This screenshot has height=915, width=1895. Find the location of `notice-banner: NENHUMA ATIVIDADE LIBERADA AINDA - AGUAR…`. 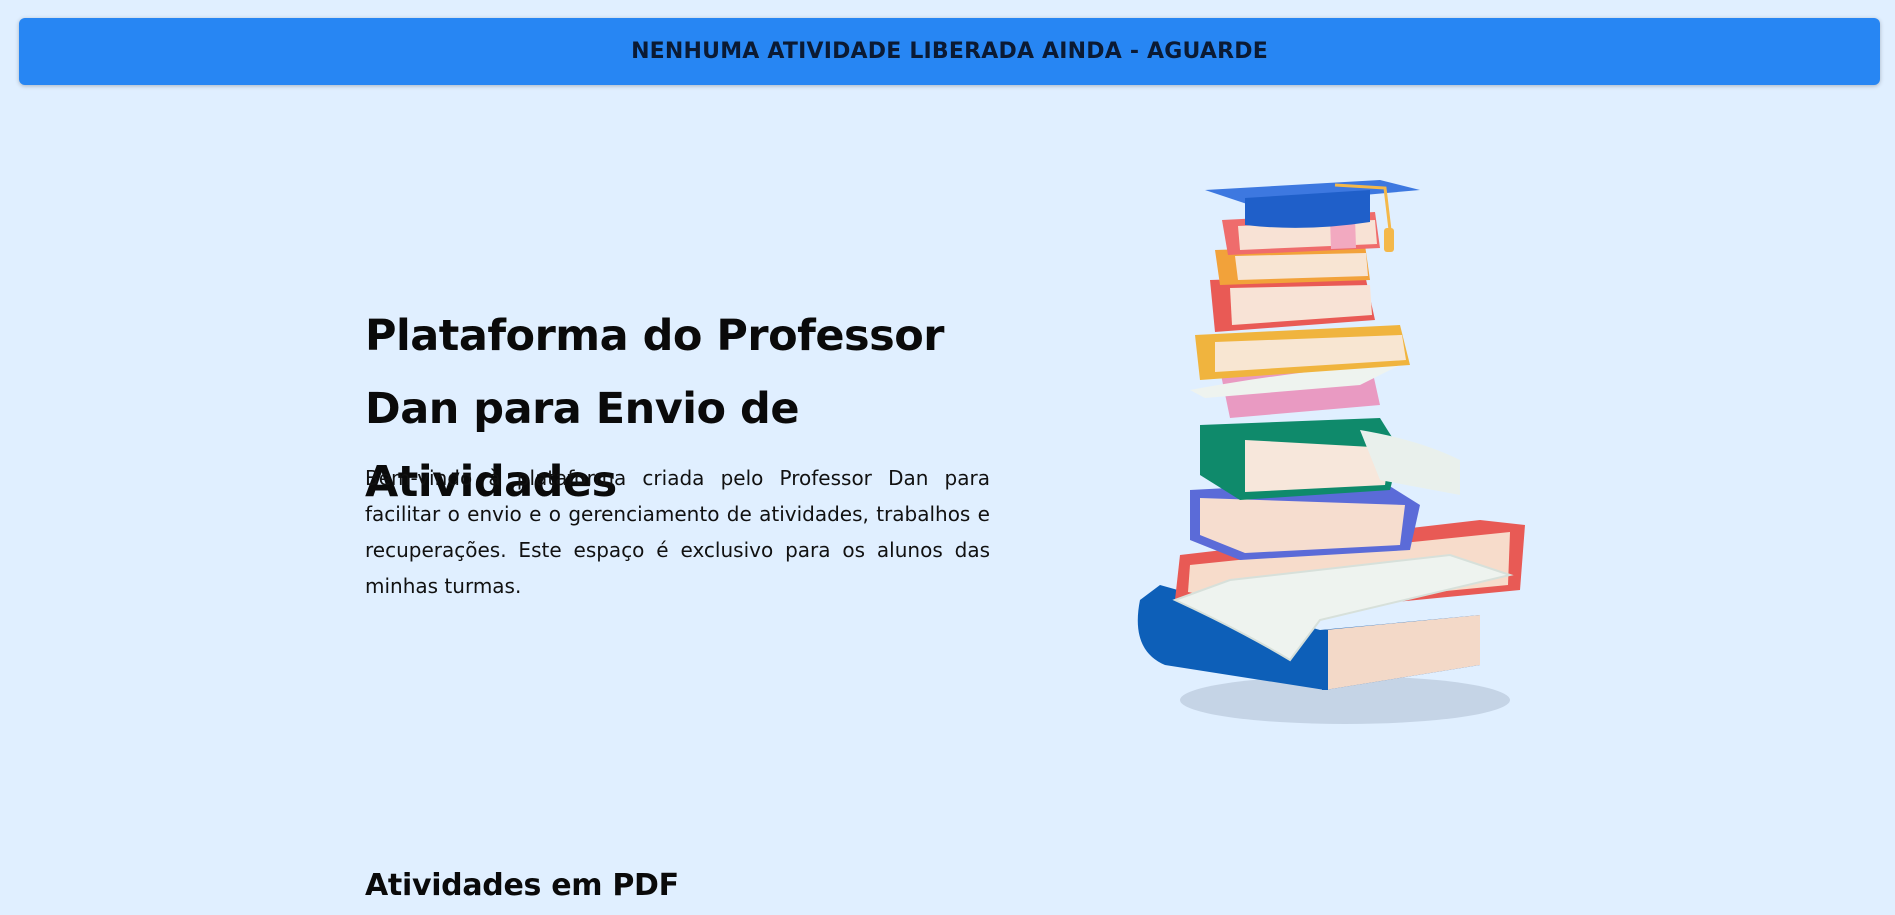

notice-banner: NENHUMA ATIVIDADE LIBERADA AINDA - AGUAR… is located at coordinates (949, 51).